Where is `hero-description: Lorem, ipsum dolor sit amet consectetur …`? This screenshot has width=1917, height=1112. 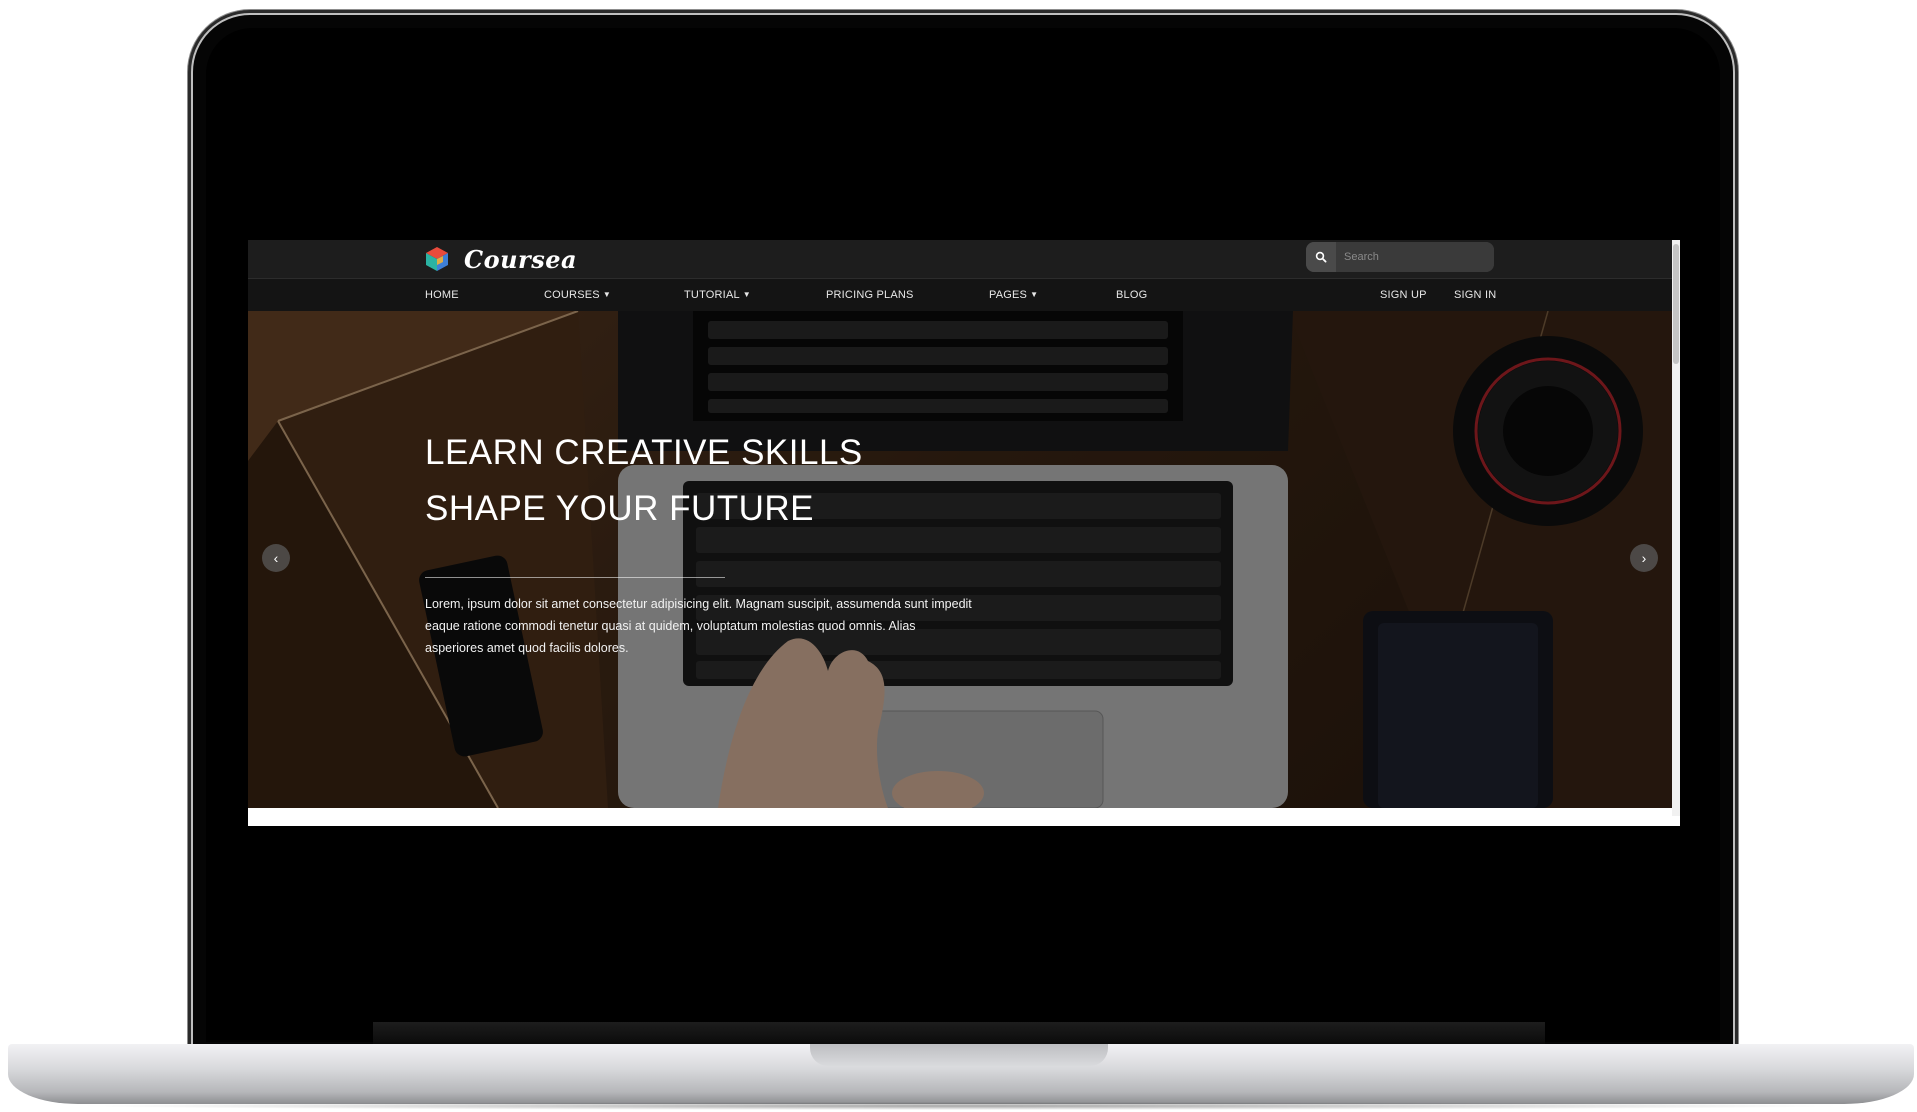
hero-description: Lorem, ipsum dolor sit amet consectetur … is located at coordinates (698, 626).